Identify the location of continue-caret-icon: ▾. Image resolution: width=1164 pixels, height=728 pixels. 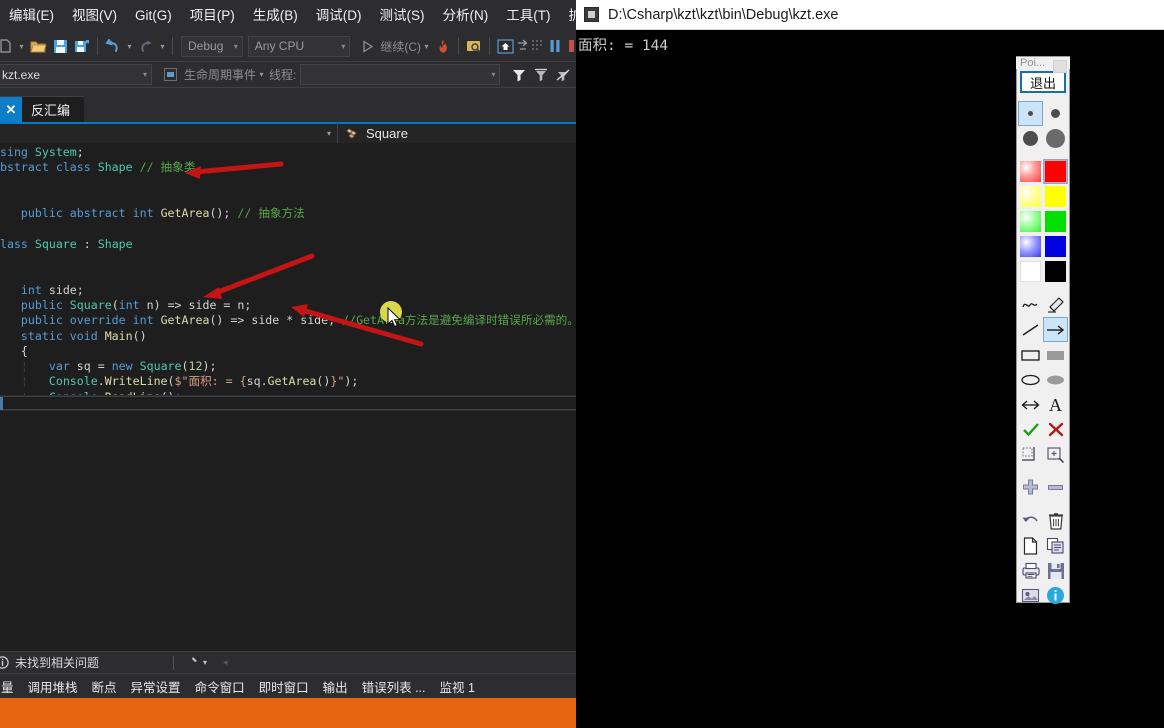
(426, 46).